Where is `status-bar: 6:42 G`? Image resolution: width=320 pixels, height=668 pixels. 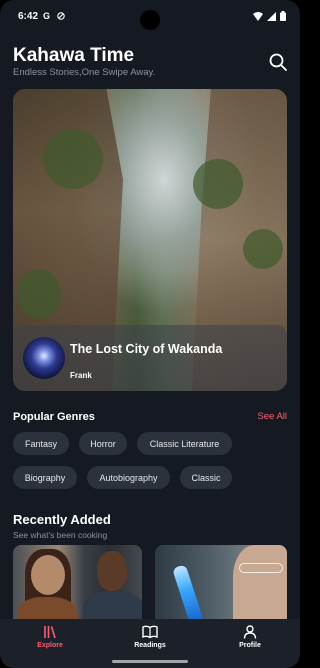
status-bar: 6:42 G is located at coordinates (150, 17).